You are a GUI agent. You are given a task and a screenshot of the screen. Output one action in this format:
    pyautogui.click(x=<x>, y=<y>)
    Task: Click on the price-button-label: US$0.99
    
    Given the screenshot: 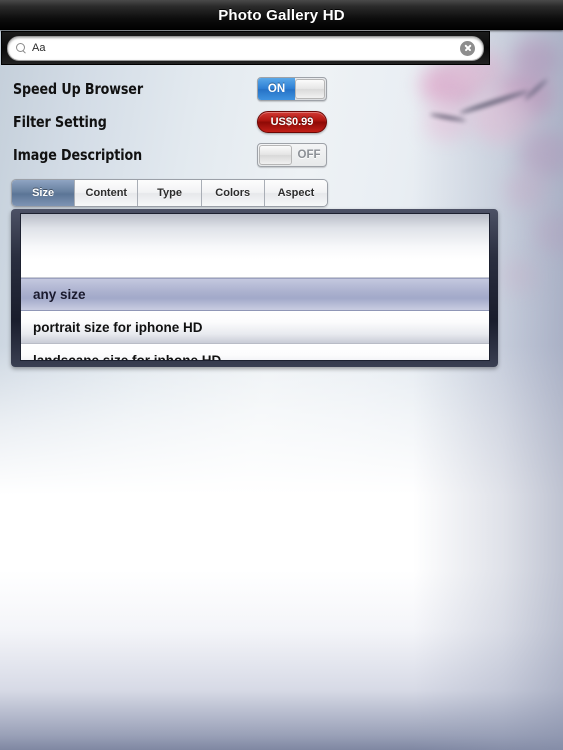 What is the action you would take?
    pyautogui.click(x=292, y=121)
    